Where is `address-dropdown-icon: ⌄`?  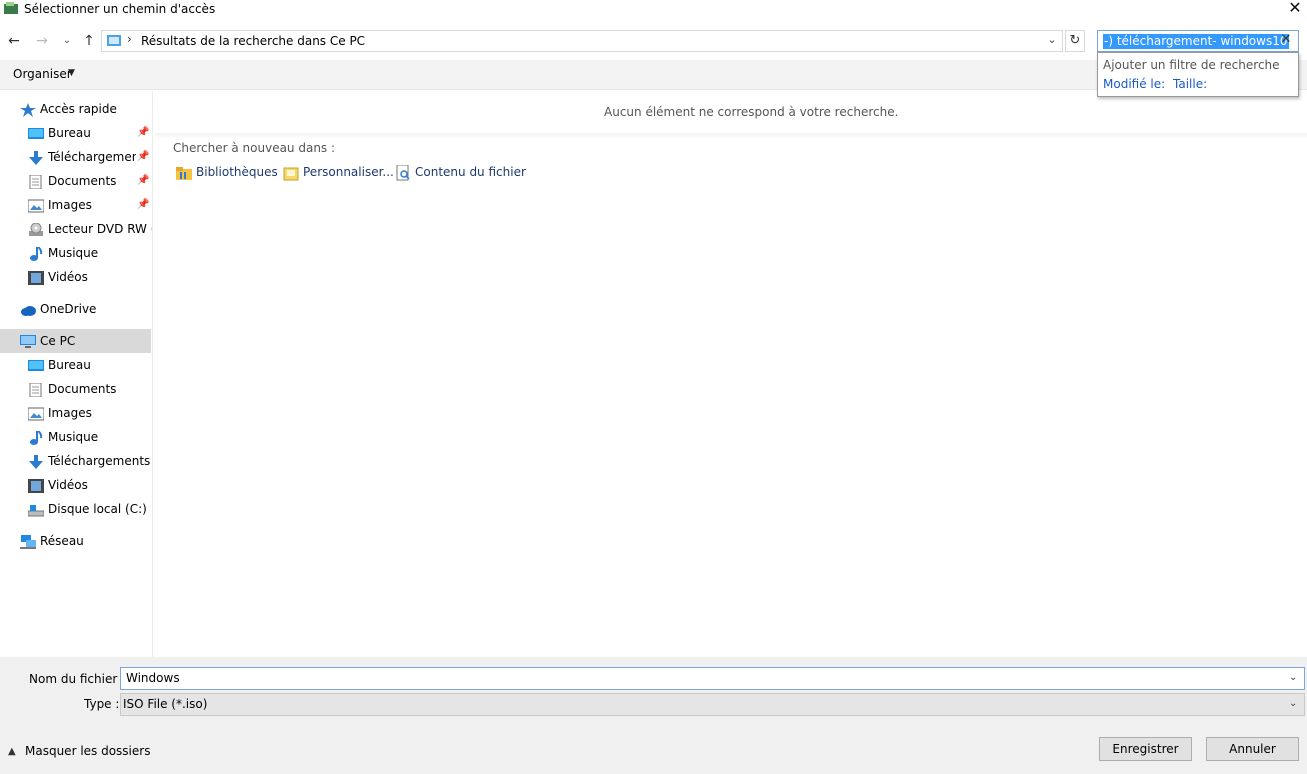
address-dropdown-icon: ⌄ is located at coordinates (1052, 39).